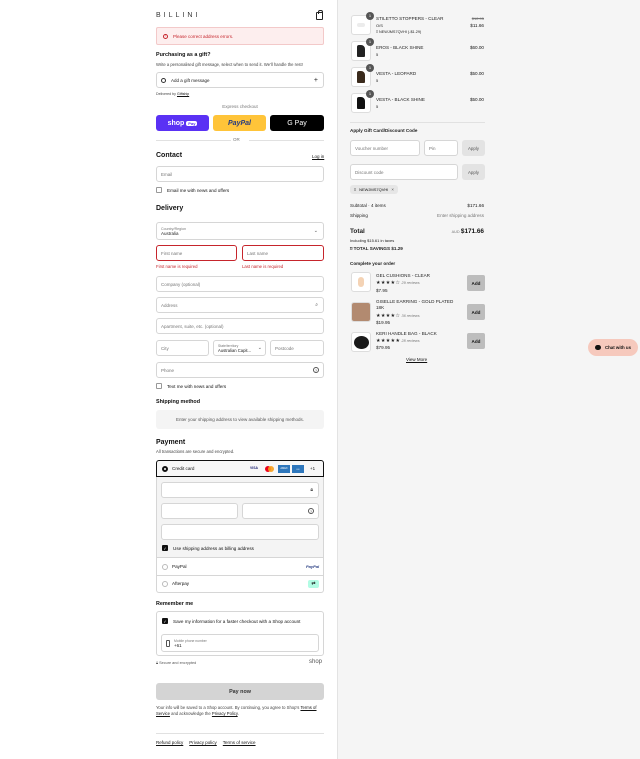 The image size is (640, 759). Describe the element at coordinates (182, 348) in the screenshot. I see `city-field: City` at that location.